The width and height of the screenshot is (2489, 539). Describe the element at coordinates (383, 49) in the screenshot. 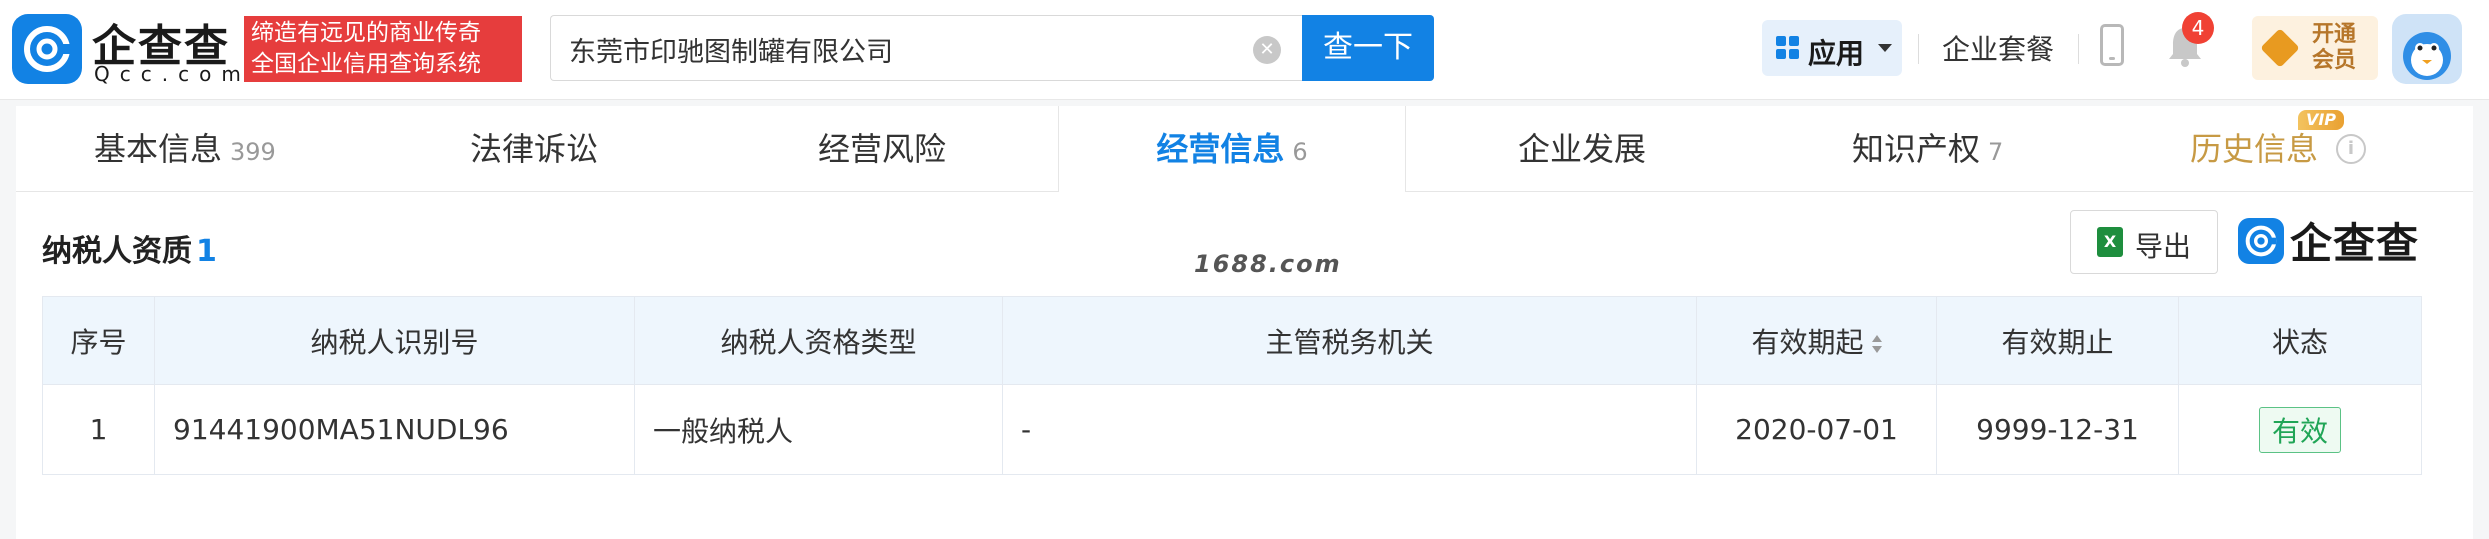

I see `slogan-banner: 缔造有远见的商业传奇 全国企业信用查询系统` at that location.